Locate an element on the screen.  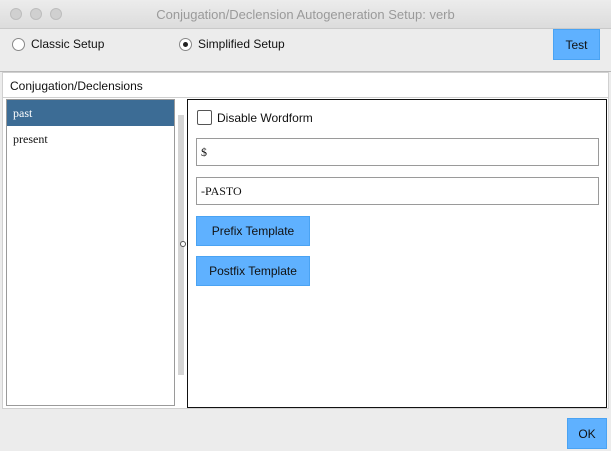
template-field-2: -PASTO is located at coordinates (397, 191).